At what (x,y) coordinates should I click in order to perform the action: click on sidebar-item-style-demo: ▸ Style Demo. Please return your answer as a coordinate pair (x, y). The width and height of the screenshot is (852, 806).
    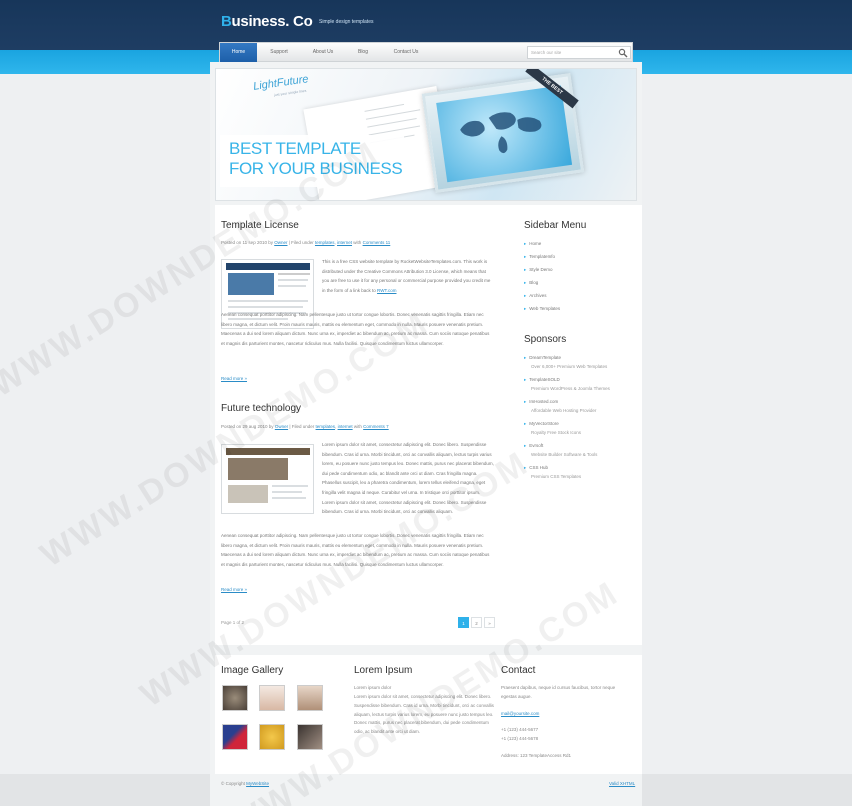
    Looking at the image, I should click on (538, 270).